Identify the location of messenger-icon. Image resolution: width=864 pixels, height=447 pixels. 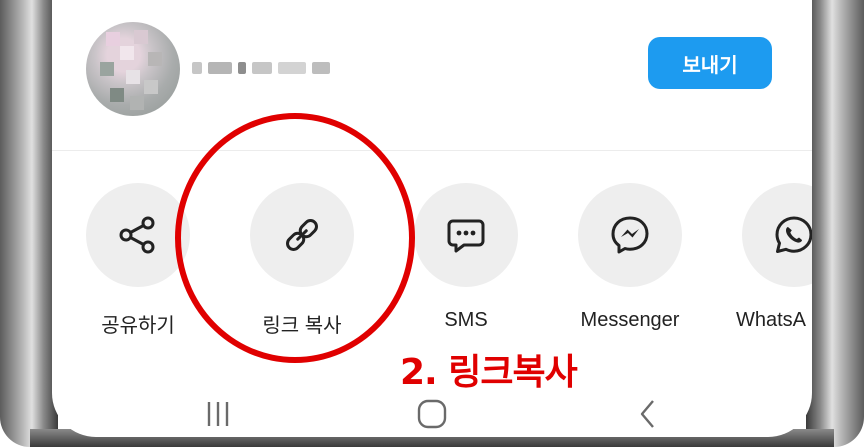
(630, 235).